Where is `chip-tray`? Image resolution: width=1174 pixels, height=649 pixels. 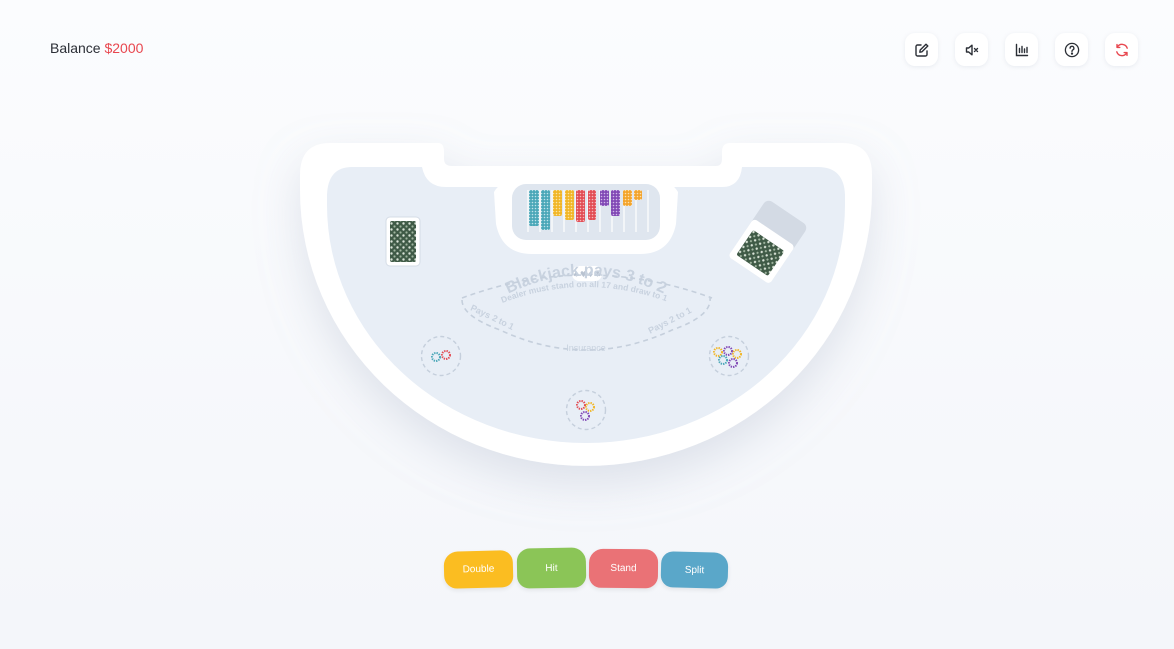 chip-tray is located at coordinates (586, 218).